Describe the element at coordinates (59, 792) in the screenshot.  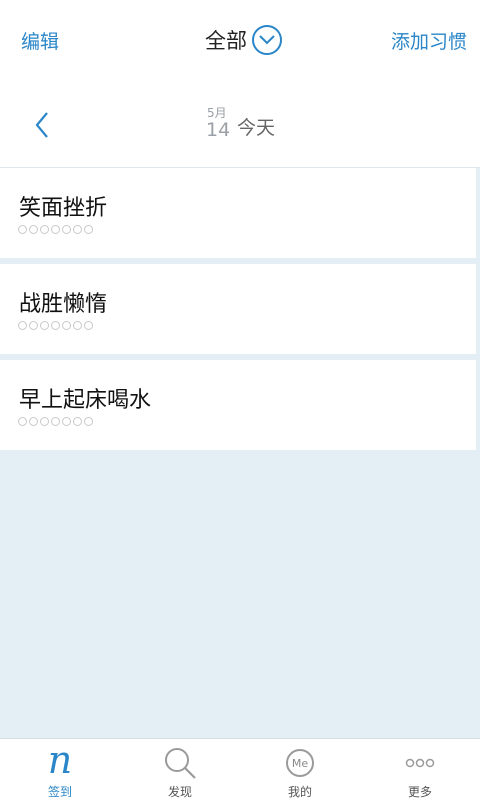
I see `tab-label: 签到` at that location.